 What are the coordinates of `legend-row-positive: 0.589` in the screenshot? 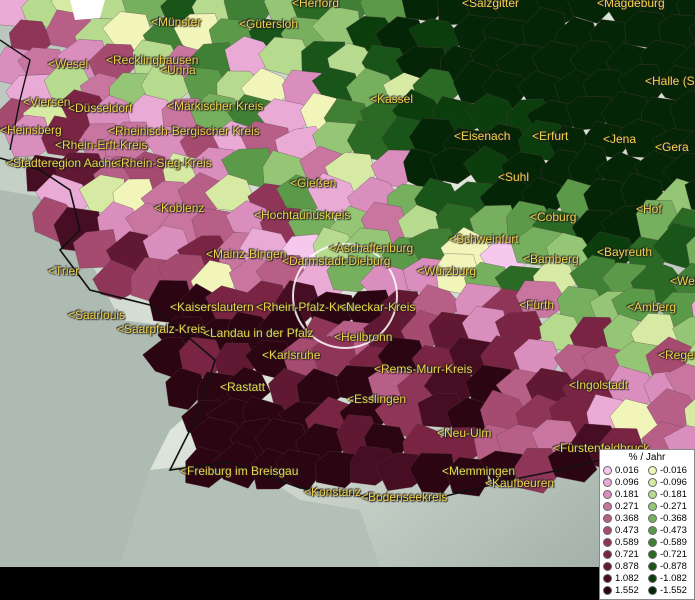 It's located at (621, 542).